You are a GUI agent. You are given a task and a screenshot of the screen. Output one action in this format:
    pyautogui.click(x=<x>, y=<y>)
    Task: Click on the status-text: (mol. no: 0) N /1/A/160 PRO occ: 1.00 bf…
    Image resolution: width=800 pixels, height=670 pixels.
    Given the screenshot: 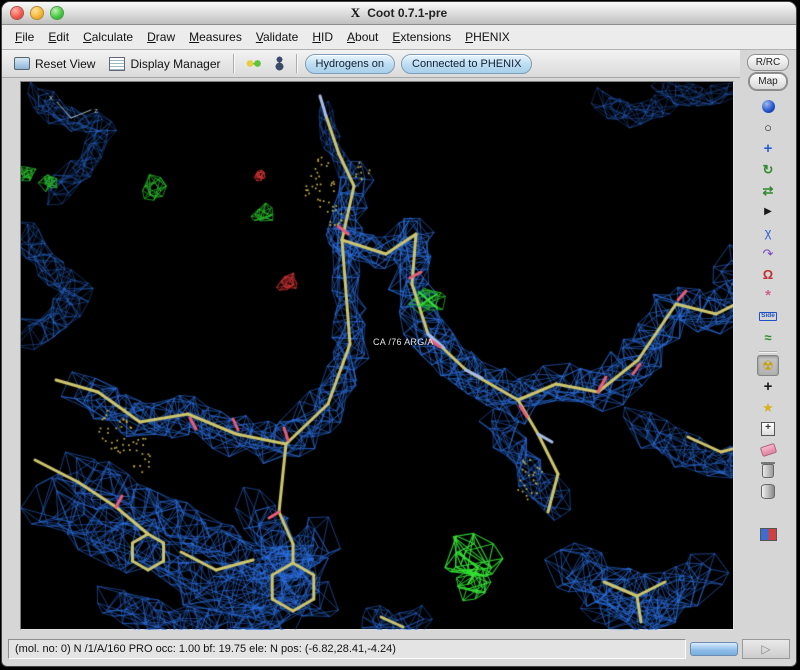 What is the action you would take?
    pyautogui.click(x=205, y=649)
    